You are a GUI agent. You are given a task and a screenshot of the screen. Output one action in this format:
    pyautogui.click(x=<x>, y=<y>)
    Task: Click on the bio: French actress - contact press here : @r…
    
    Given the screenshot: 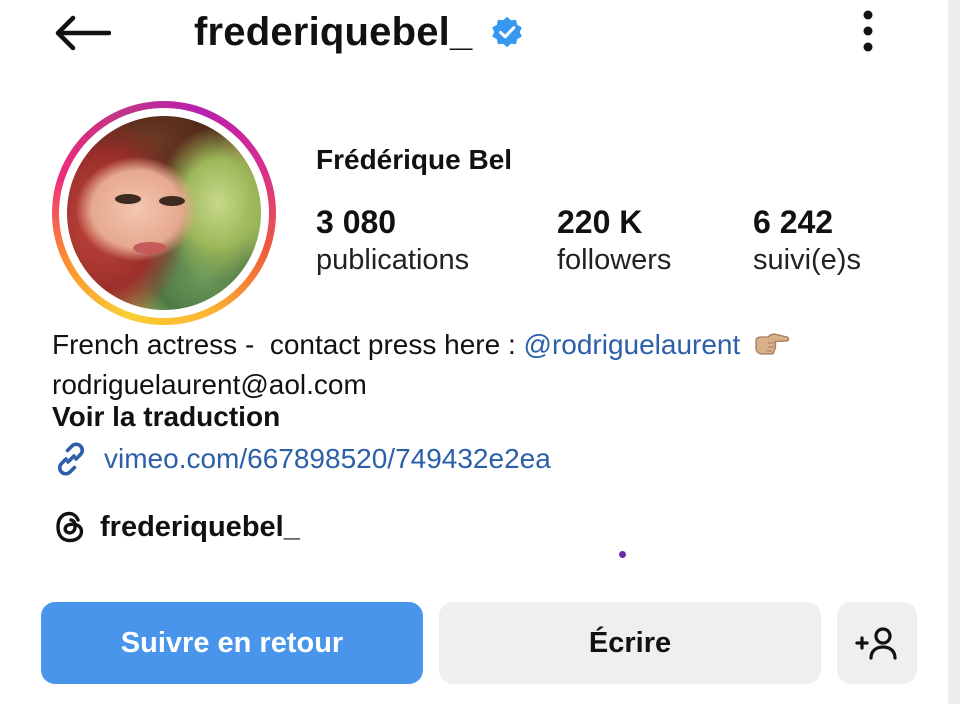 What is the action you would take?
    pyautogui.click(x=492, y=365)
    